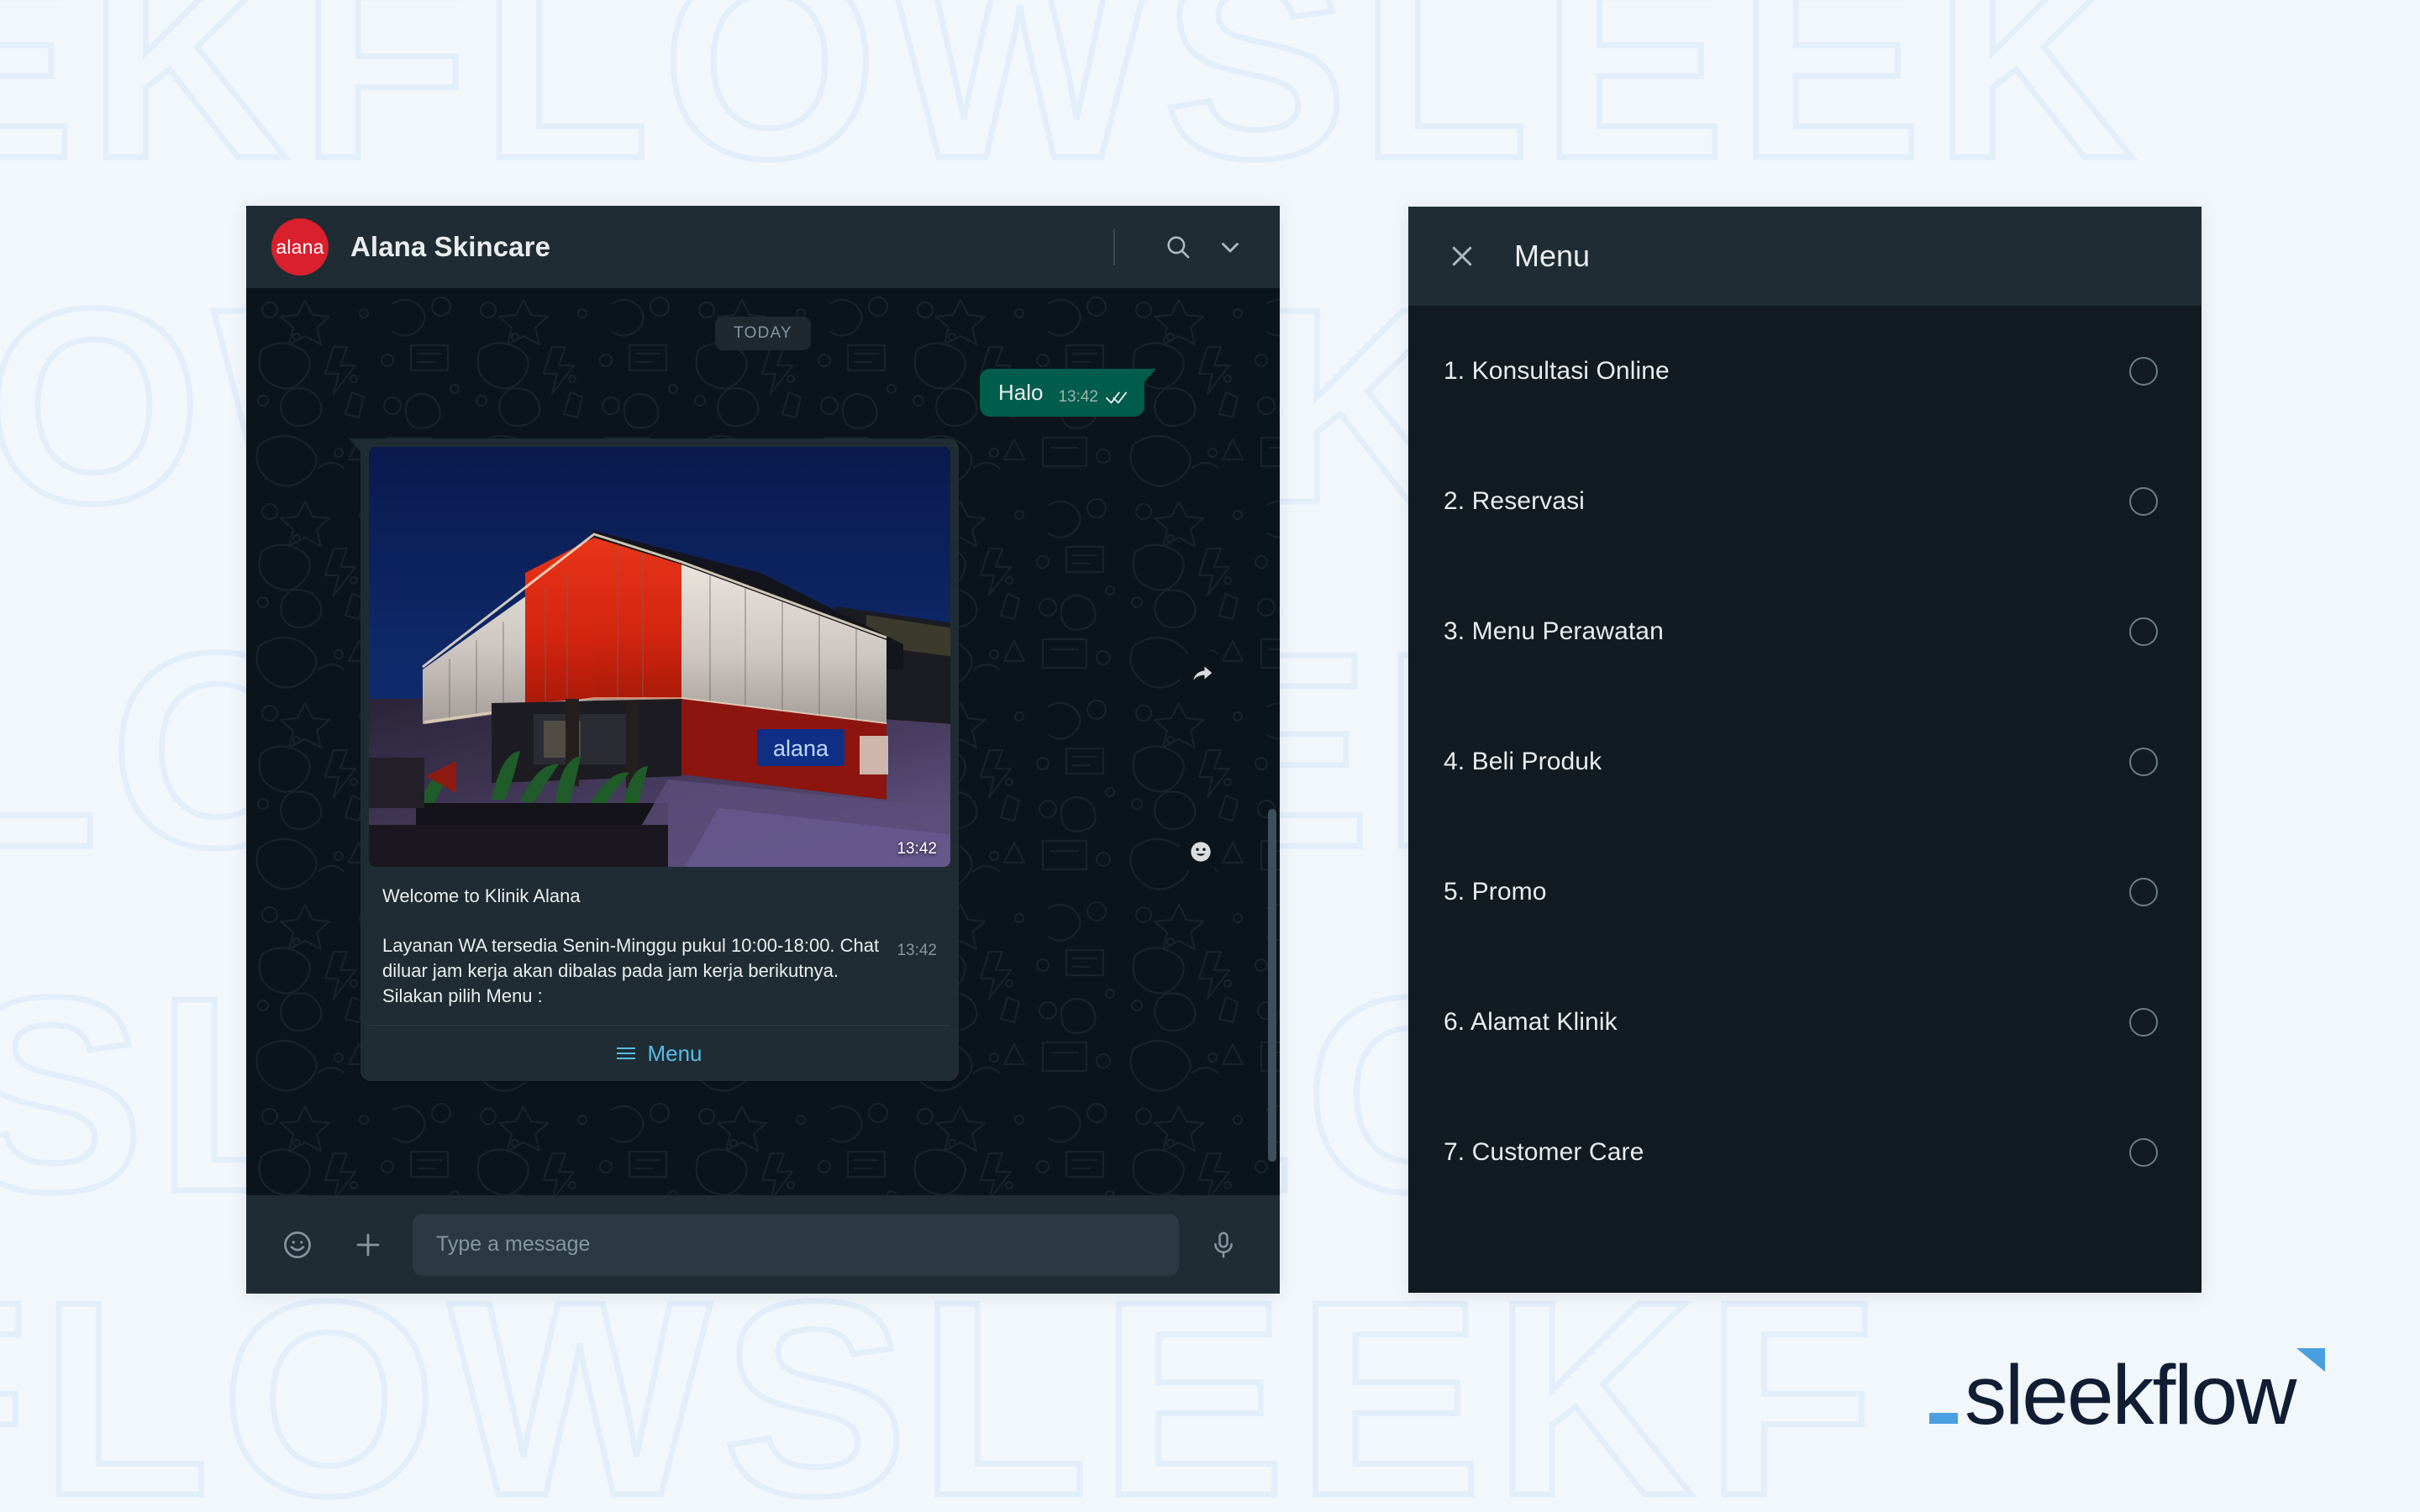 The width and height of the screenshot is (2420, 1512). I want to click on message-bubble-outgoing: Halo 13:42, so click(1068, 393).